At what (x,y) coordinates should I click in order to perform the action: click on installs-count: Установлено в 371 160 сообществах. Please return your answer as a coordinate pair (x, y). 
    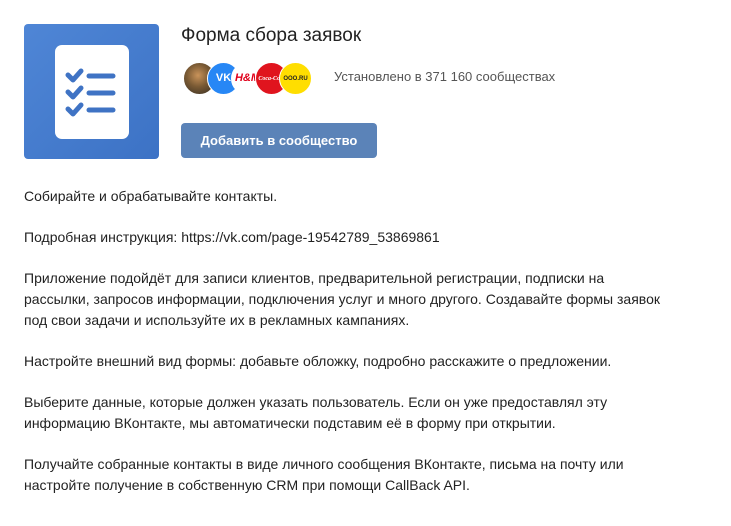
    Looking at the image, I should click on (445, 76).